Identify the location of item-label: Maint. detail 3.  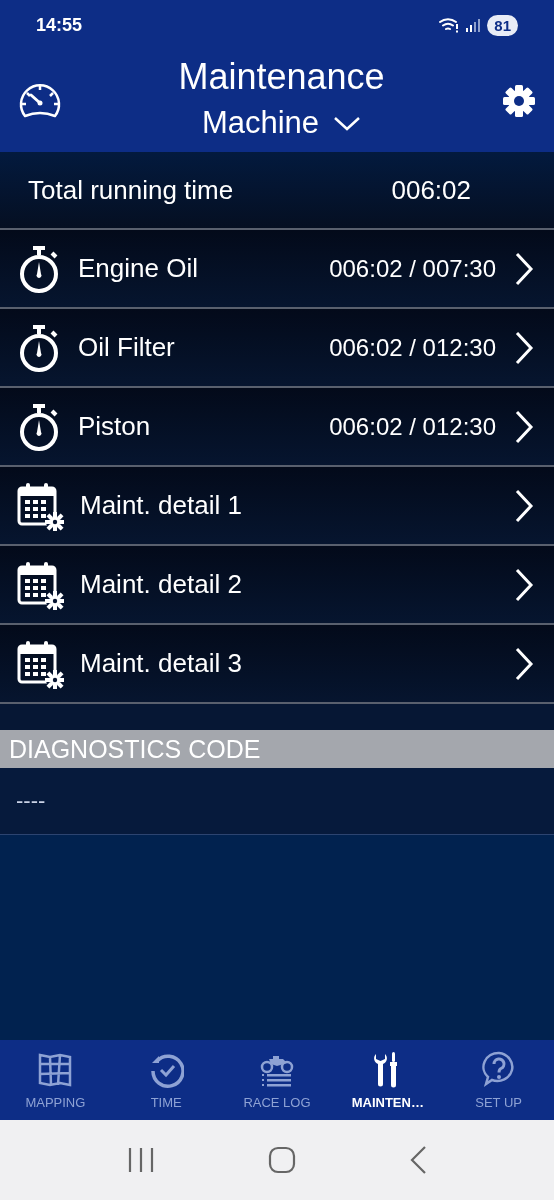
(161, 663).